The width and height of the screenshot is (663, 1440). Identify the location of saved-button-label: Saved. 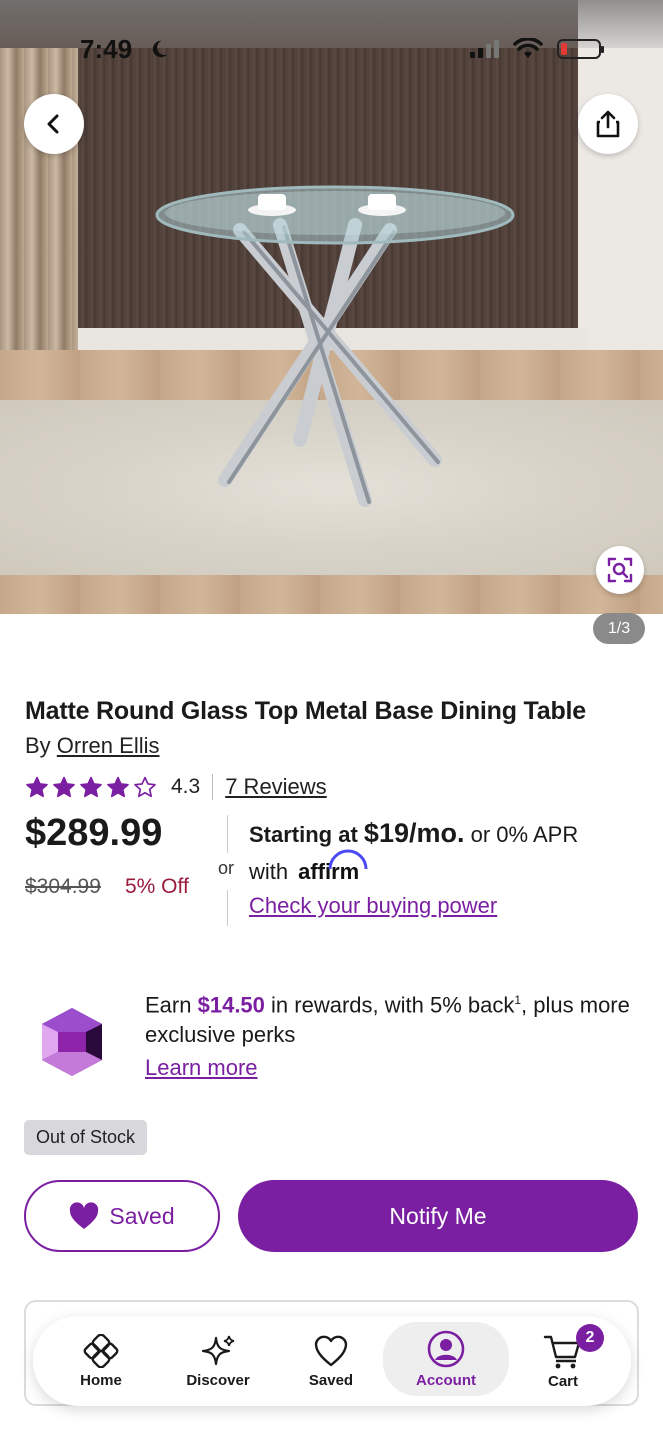
(142, 1215).